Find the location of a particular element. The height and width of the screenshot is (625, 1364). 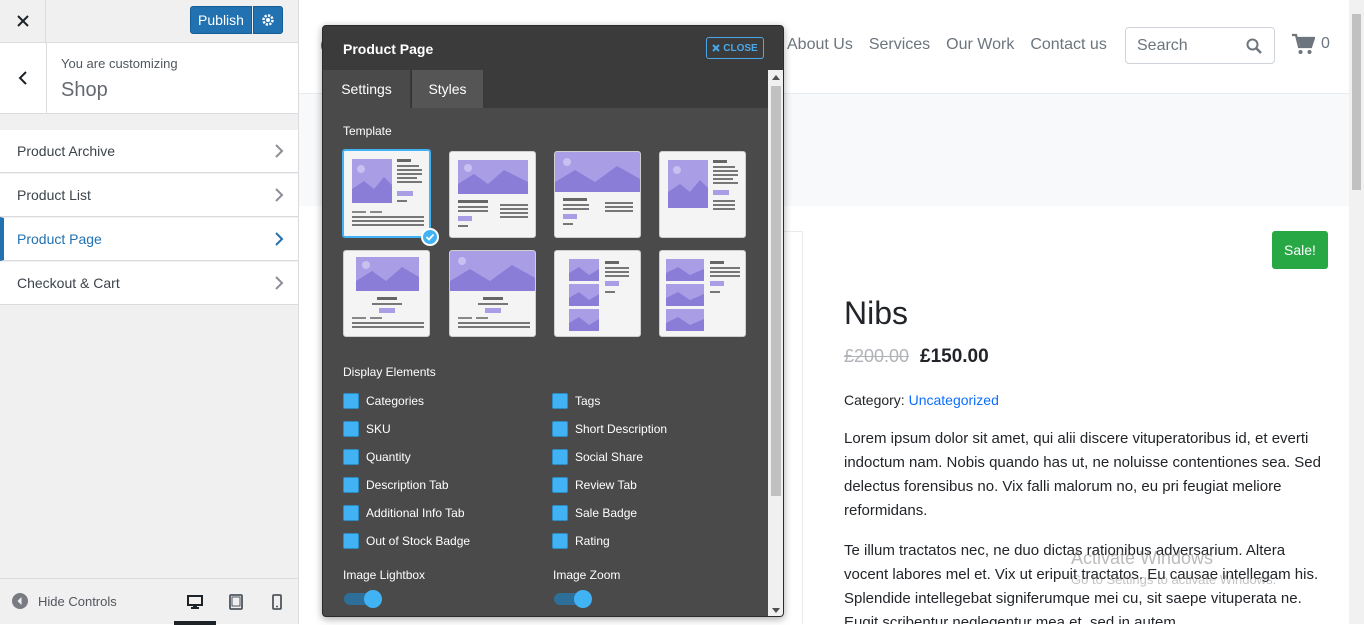

sidebar-item-product-page: Product Page is located at coordinates (149, 239).